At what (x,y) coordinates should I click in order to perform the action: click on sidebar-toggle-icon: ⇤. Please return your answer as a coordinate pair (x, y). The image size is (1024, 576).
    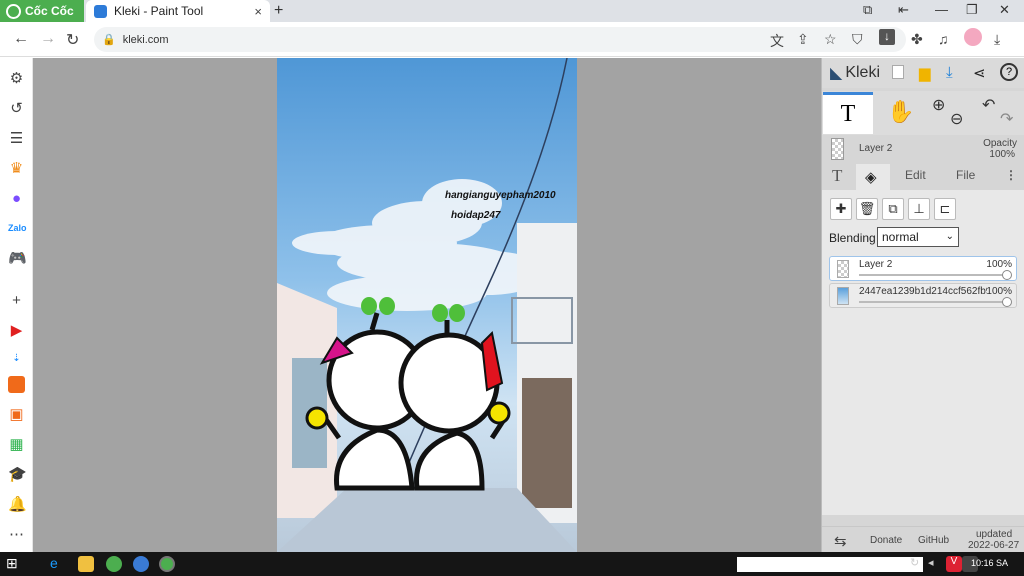
    Looking at the image, I should click on (903, 10).